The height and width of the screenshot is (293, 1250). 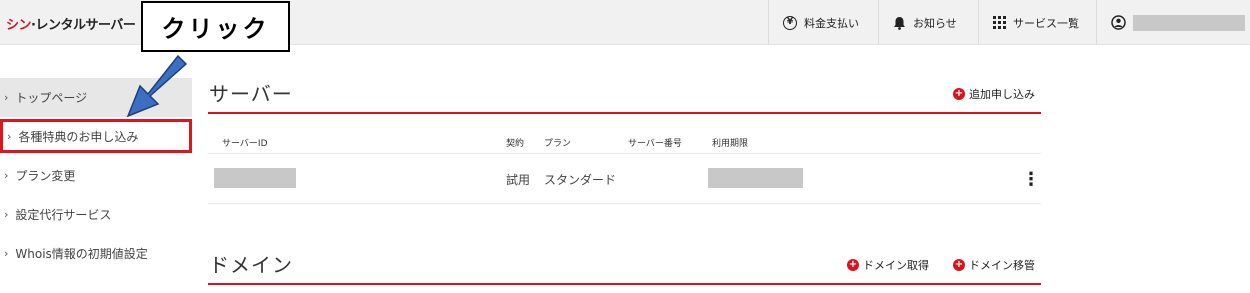 I want to click on col-server-id: サーバーID, so click(x=245, y=144).